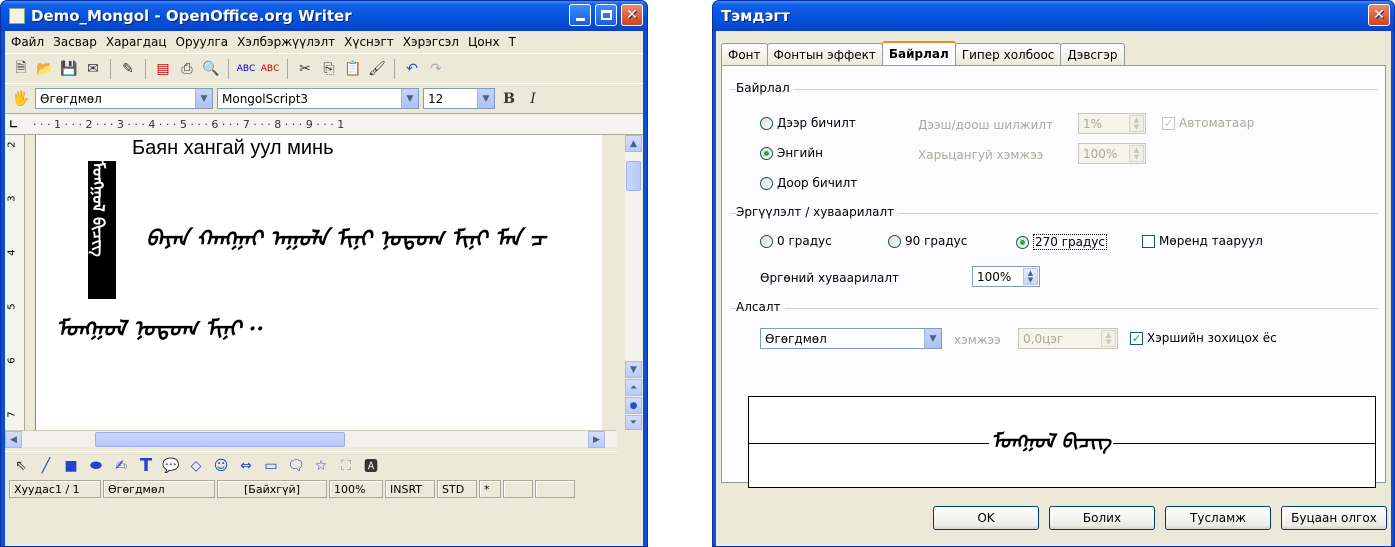  Describe the element at coordinates (459, 98) in the screenshot. I see `font-size-select: 12 ▼` at that location.